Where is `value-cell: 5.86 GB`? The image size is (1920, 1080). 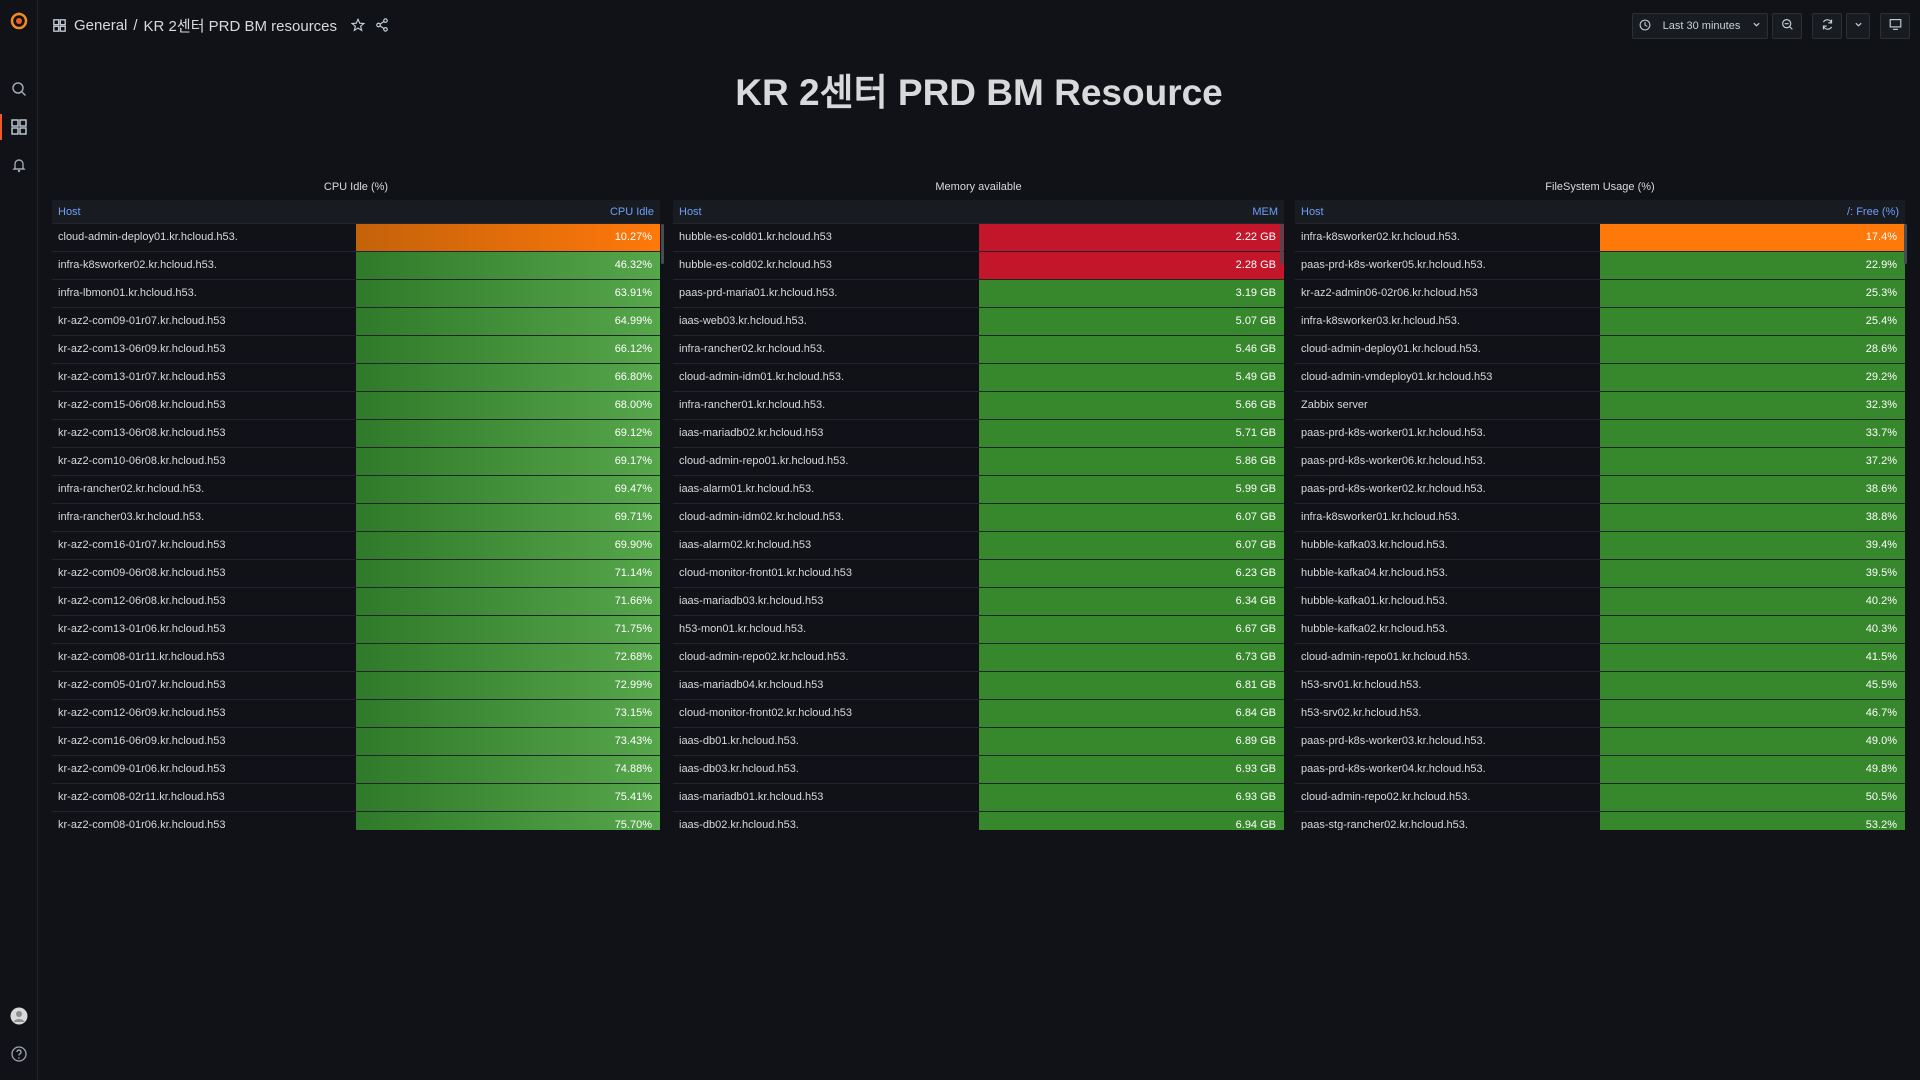
value-cell: 5.86 GB is located at coordinates (1131, 461).